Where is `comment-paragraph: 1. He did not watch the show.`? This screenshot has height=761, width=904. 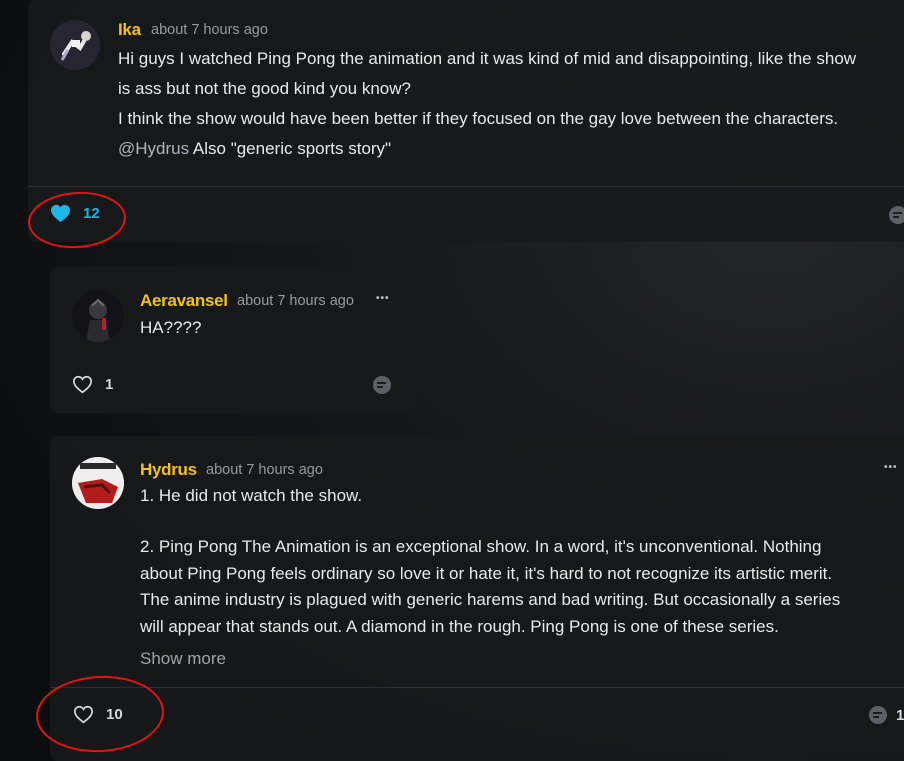
comment-paragraph: 1. He did not watch the show. is located at coordinates (251, 495).